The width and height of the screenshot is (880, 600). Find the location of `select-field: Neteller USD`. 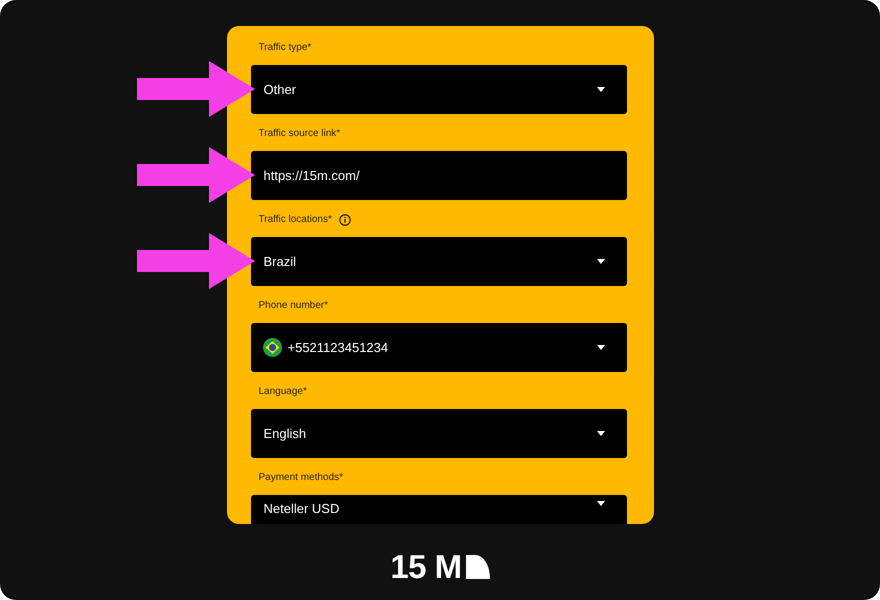

select-field: Neteller USD is located at coordinates (438, 509).